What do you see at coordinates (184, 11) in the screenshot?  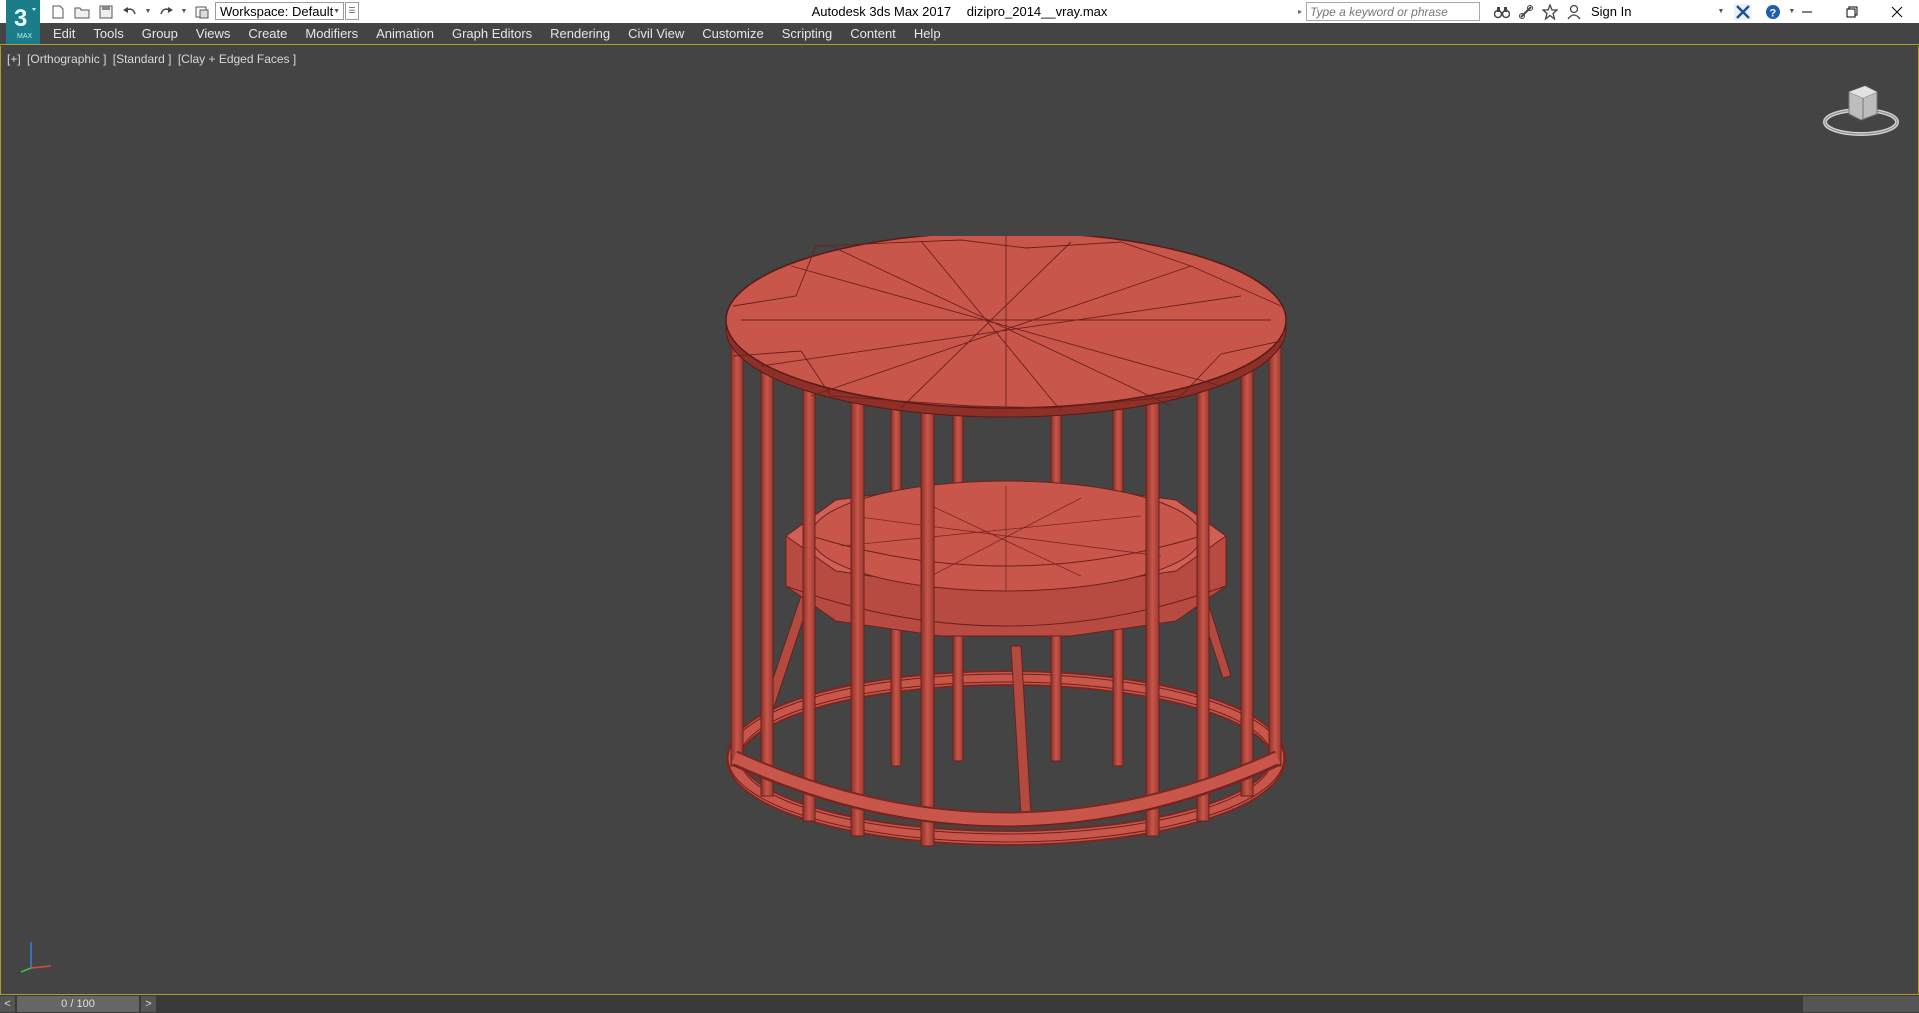 I see `redo-dropdown-icon: ▼` at bounding box center [184, 11].